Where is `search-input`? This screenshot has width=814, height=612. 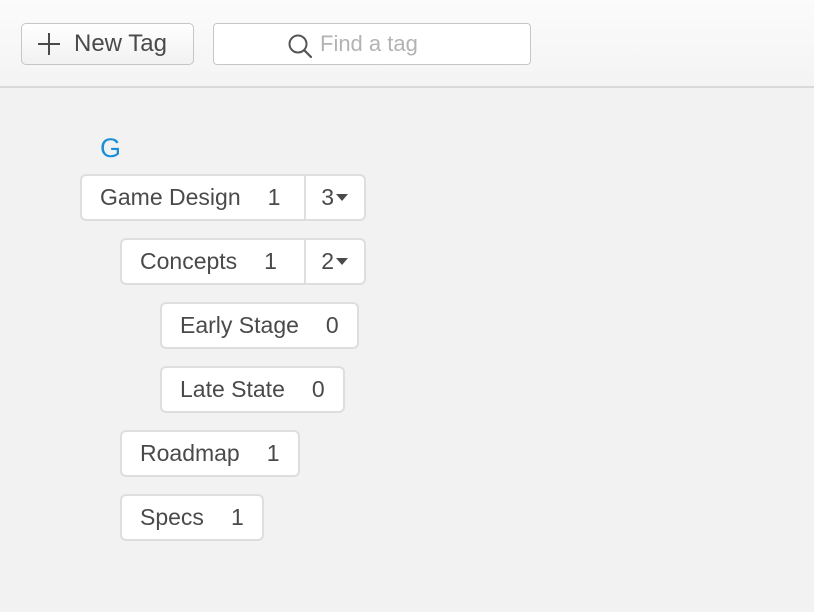 search-input is located at coordinates (420, 44).